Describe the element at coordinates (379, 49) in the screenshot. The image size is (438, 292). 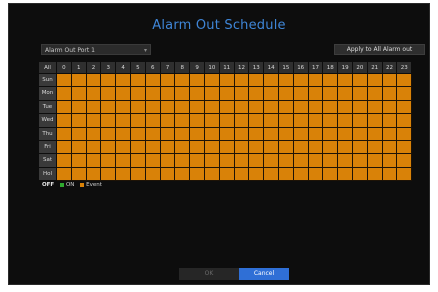
I see `apply-to-all-button: Apply to All Alarm out` at that location.